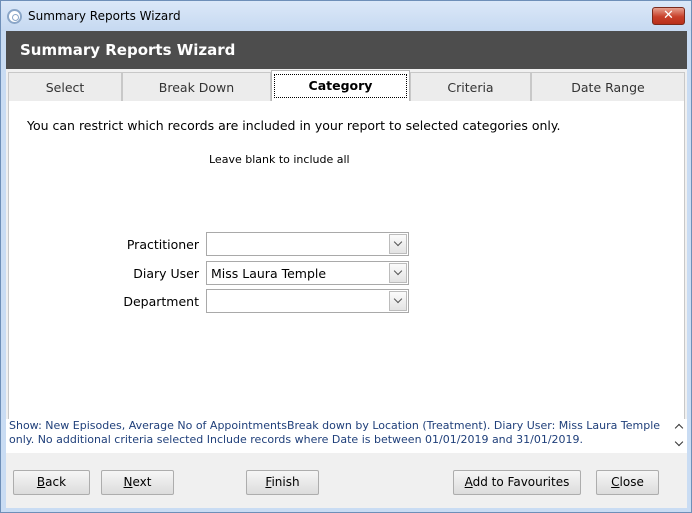 Image resolution: width=692 pixels, height=513 pixels. Describe the element at coordinates (285, 482) in the screenshot. I see `finish-button-label: inish` at that location.